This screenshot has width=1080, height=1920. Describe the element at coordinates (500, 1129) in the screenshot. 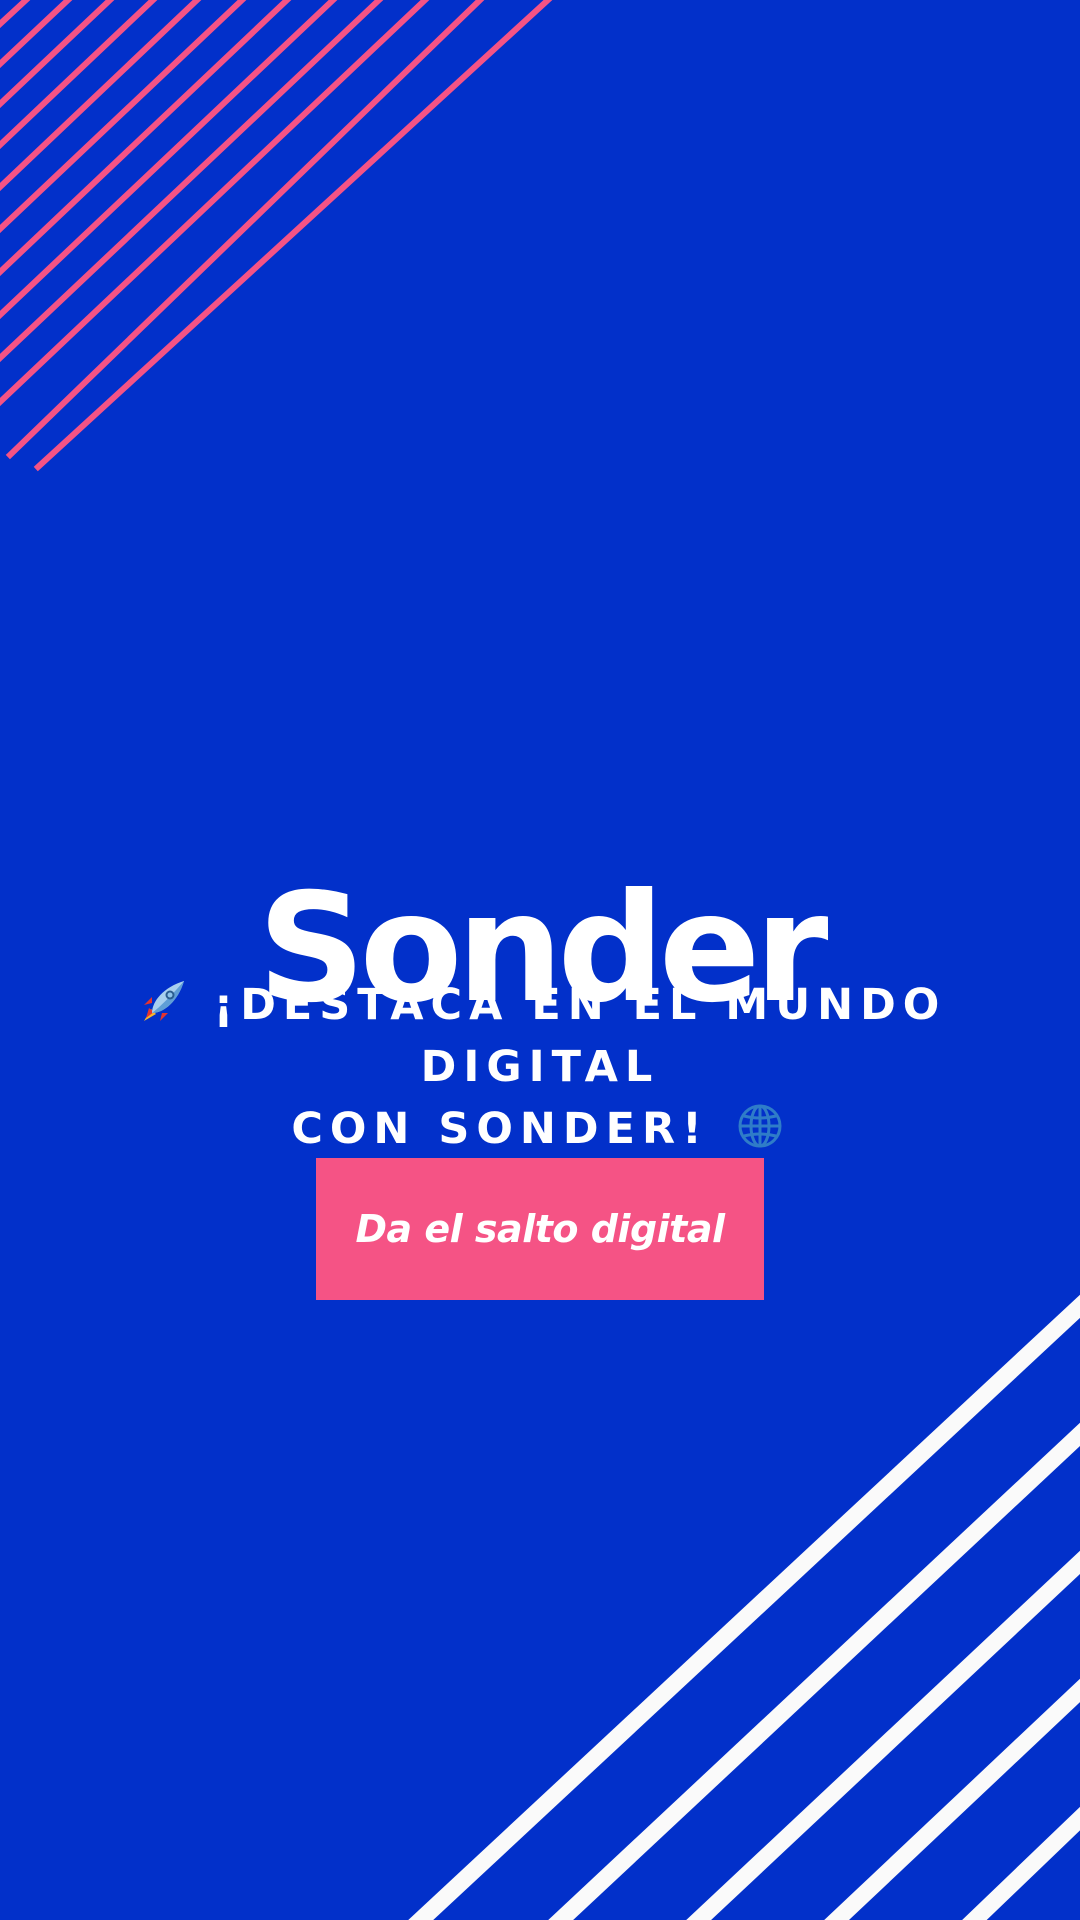

I see `tagline-text-2: CON SONDER!` at that location.